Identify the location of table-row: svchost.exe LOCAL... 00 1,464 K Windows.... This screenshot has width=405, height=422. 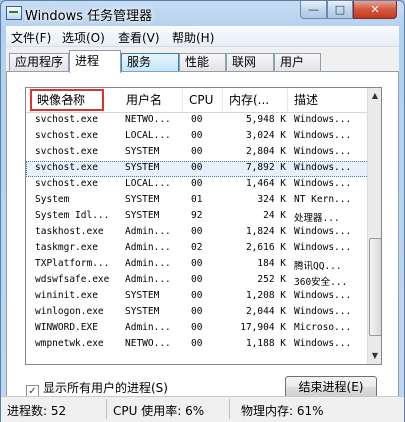
(197, 185).